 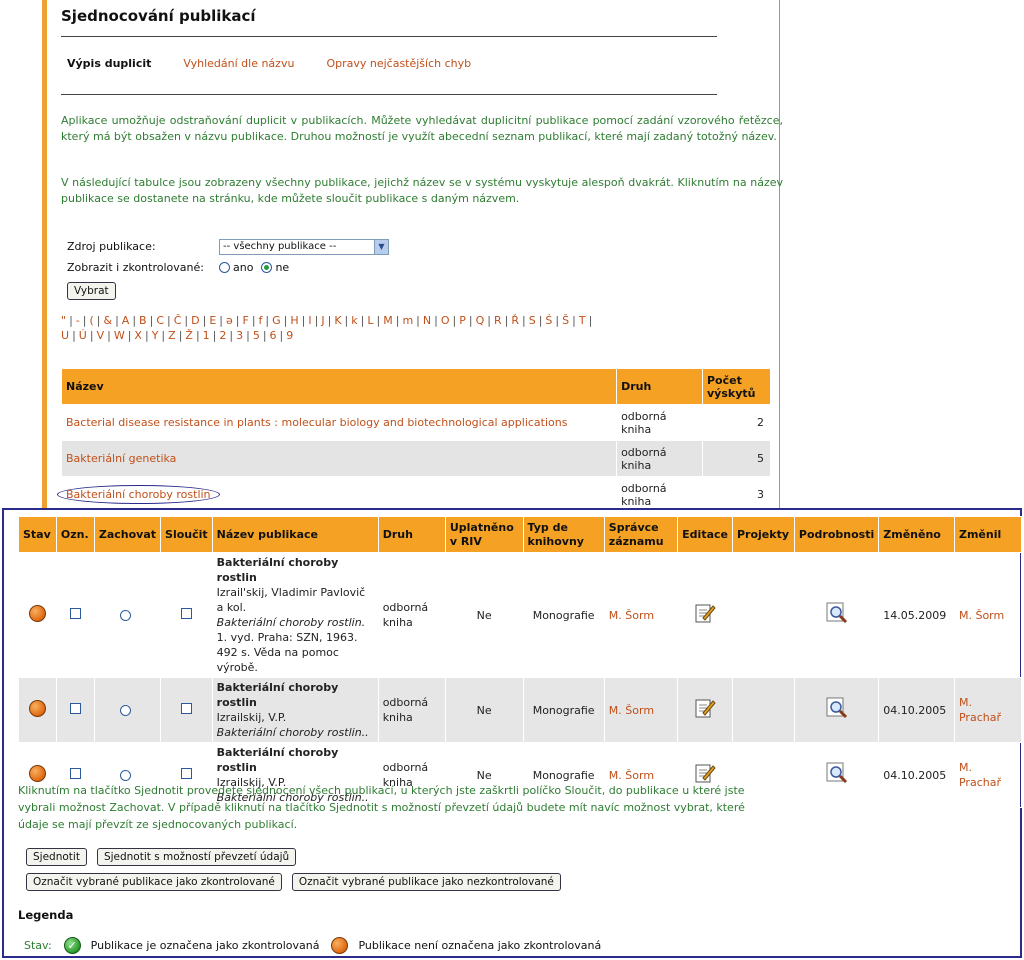 I want to click on alphabet-link: f, so click(x=261, y=320).